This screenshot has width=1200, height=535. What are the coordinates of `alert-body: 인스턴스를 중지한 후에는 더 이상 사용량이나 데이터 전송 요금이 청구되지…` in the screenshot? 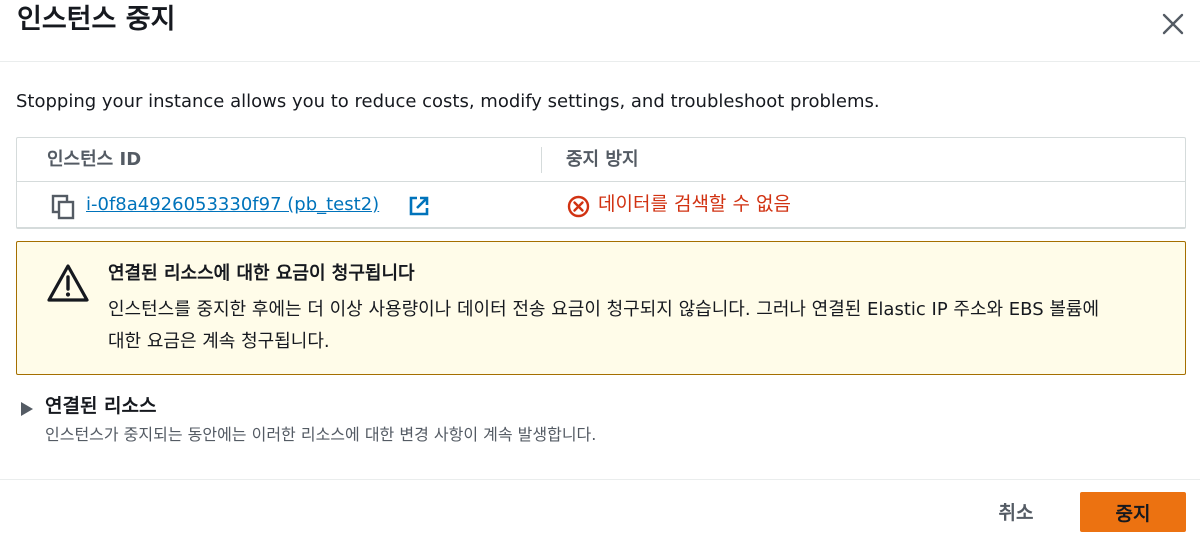 It's located at (604, 325).